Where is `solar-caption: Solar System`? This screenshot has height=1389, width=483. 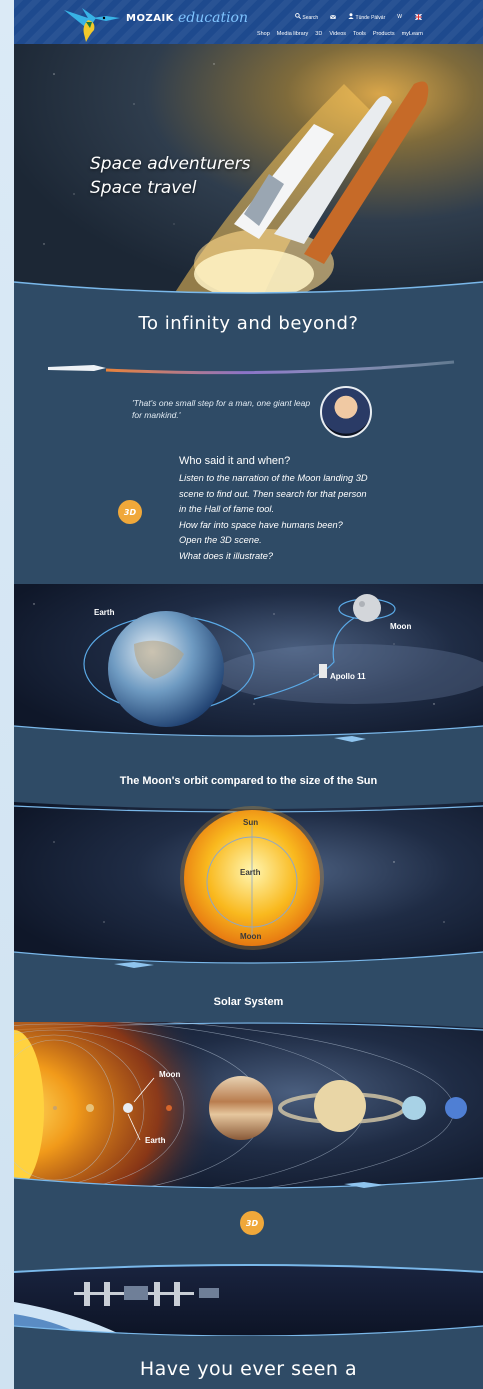
solar-caption: Solar System is located at coordinates (248, 1002).